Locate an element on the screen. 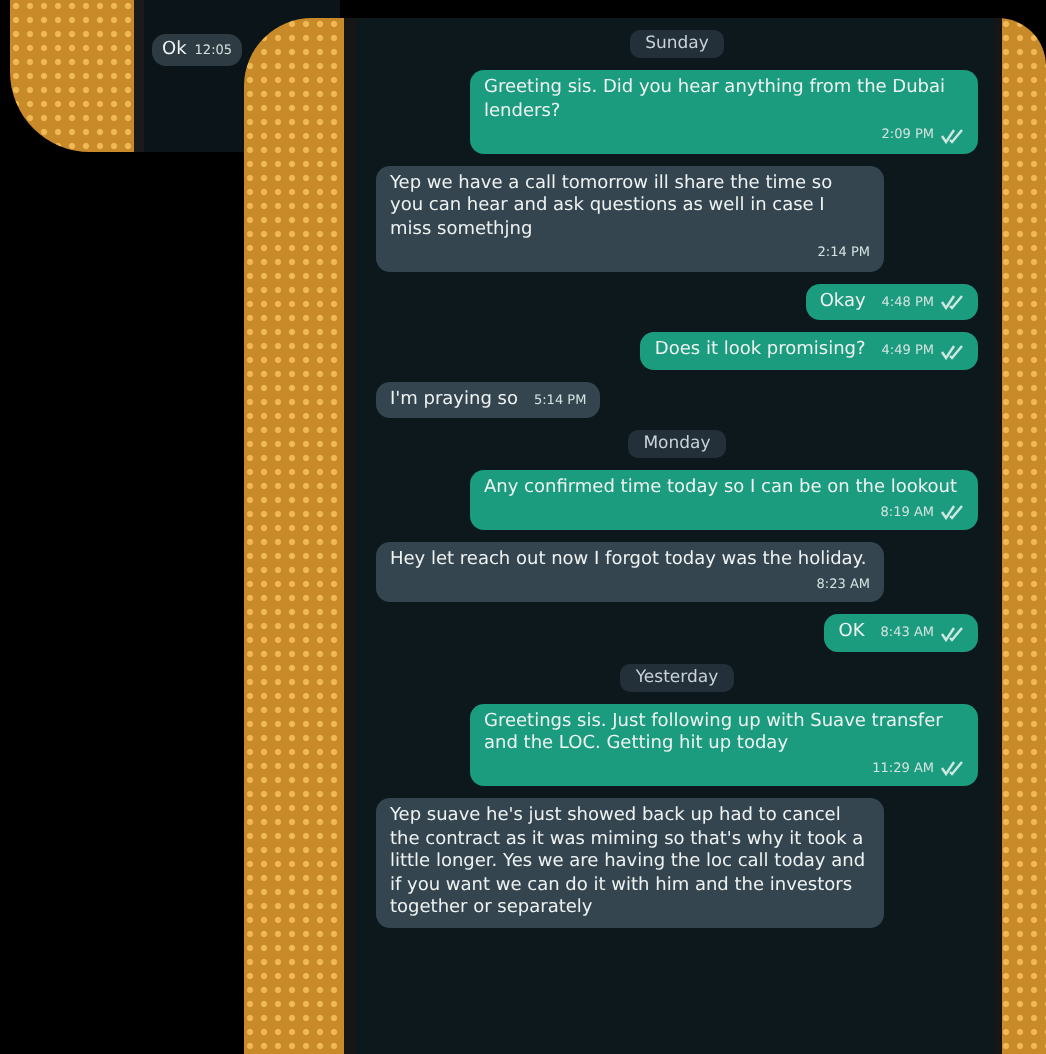 Image resolution: width=1046 pixels, height=1054 pixels. date-separator: Sunday is located at coordinates (677, 44).